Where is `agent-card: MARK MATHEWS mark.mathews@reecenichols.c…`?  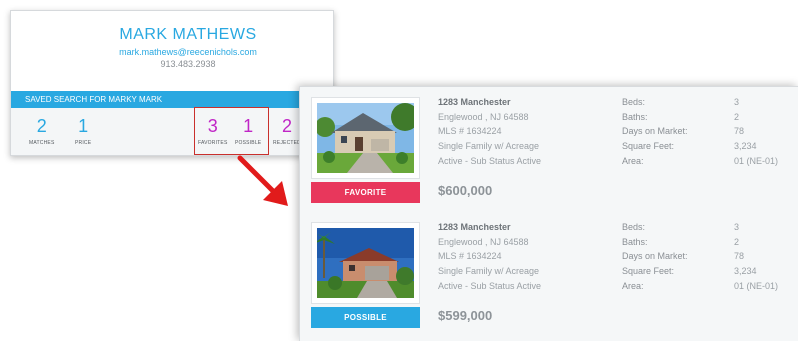
agent-card: MARK MATHEWS mark.mathews@reecenichols.c… is located at coordinates (188, 54).